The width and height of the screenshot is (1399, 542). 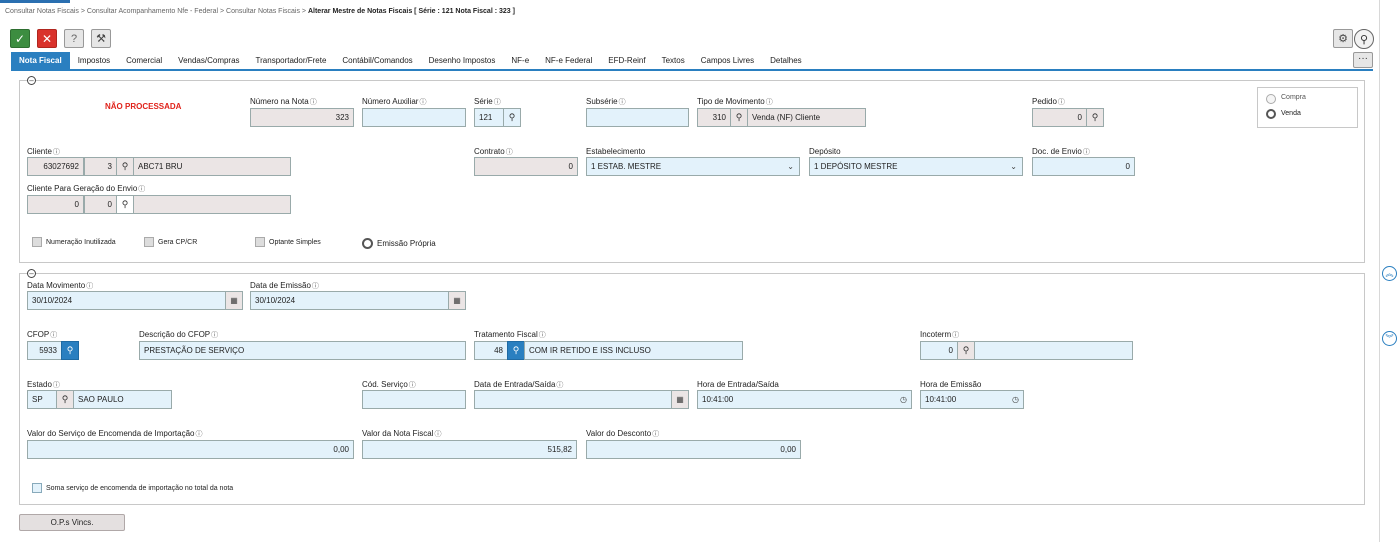 I want to click on valor-desconto-field: 0,00, so click(x=693, y=449).